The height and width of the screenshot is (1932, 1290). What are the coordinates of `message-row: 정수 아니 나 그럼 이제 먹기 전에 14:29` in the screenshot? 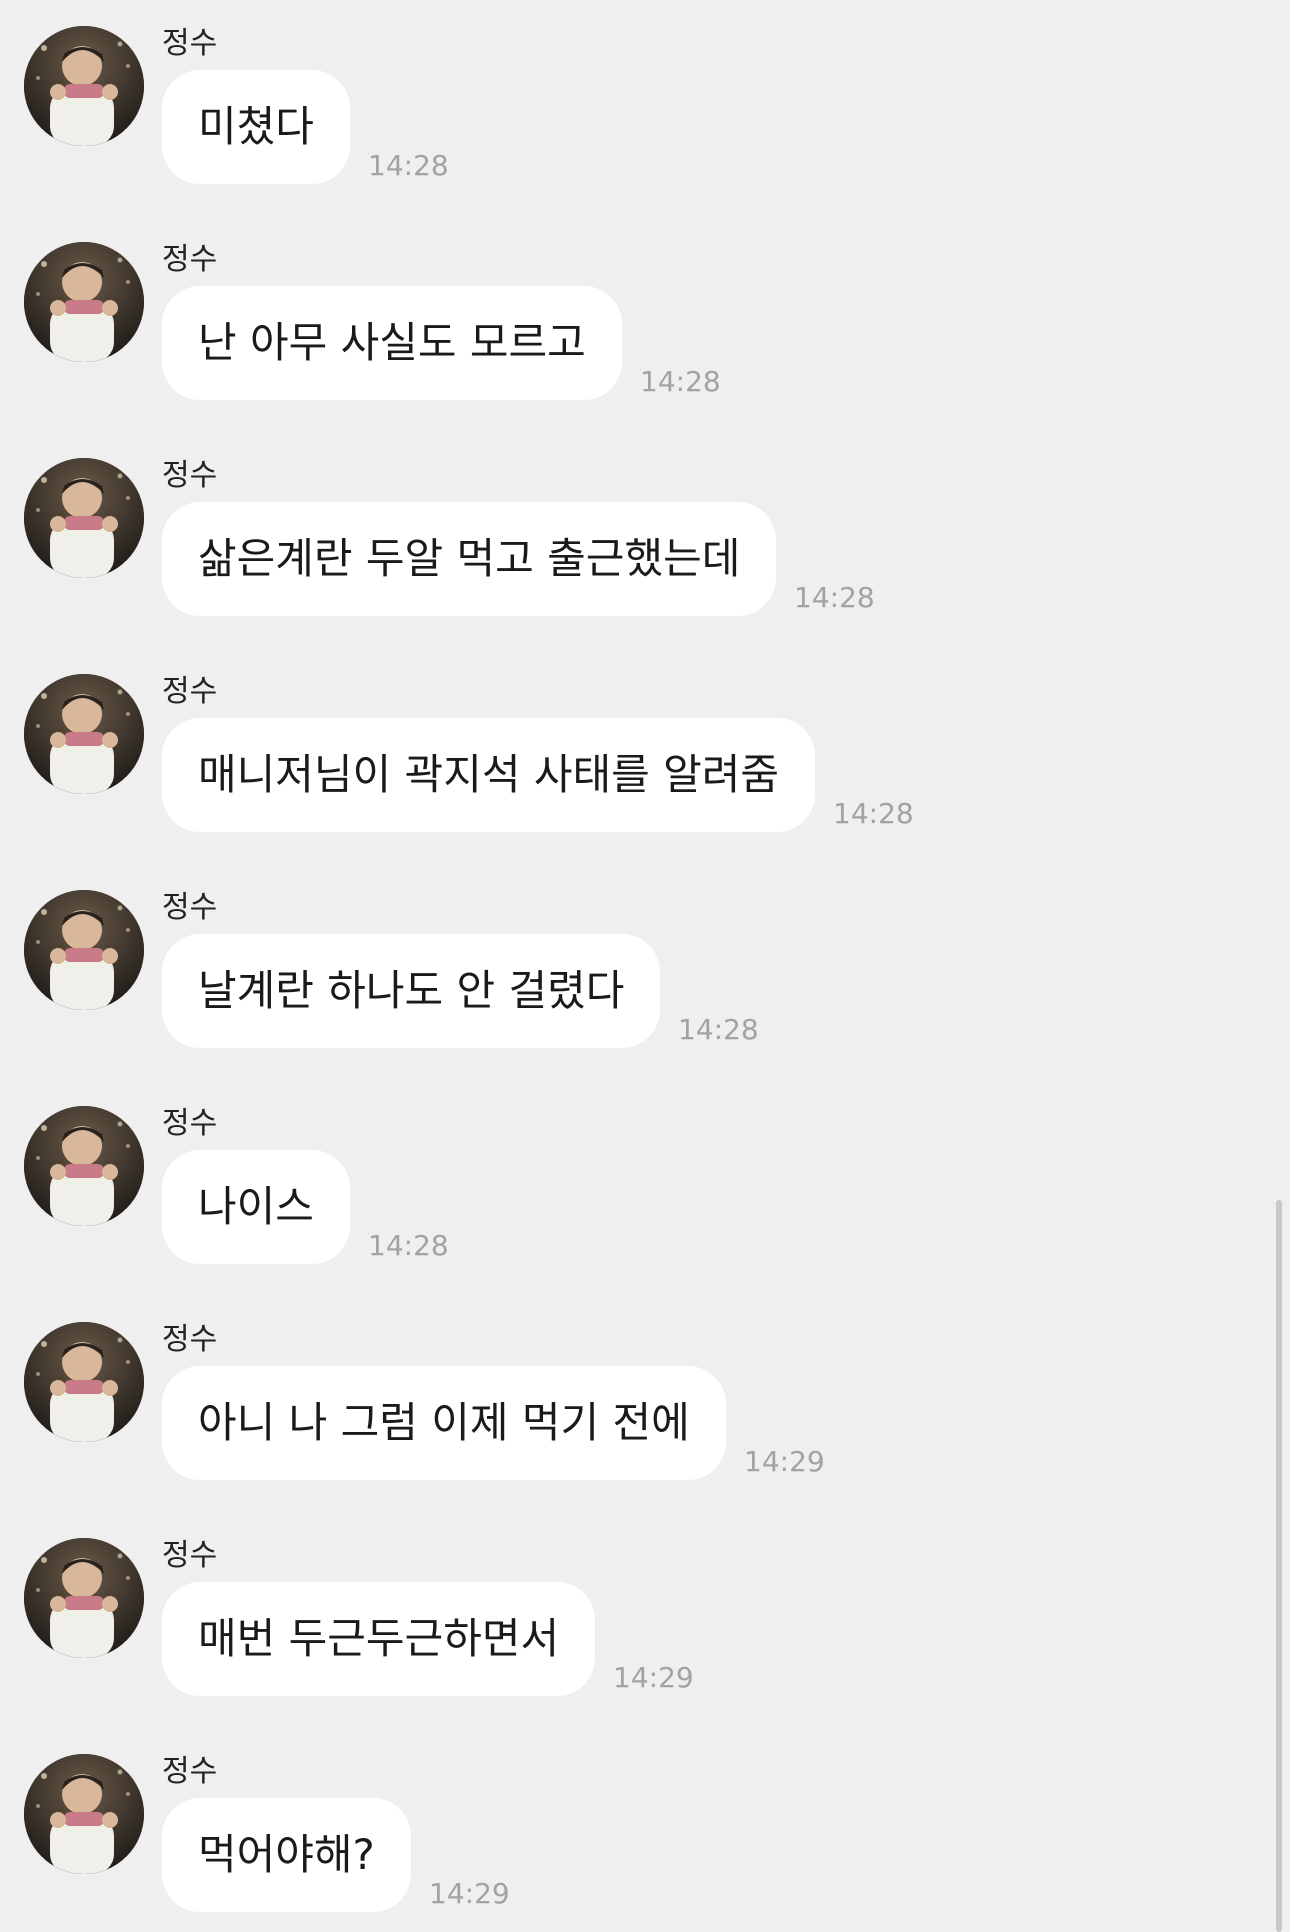 It's located at (635, 1430).